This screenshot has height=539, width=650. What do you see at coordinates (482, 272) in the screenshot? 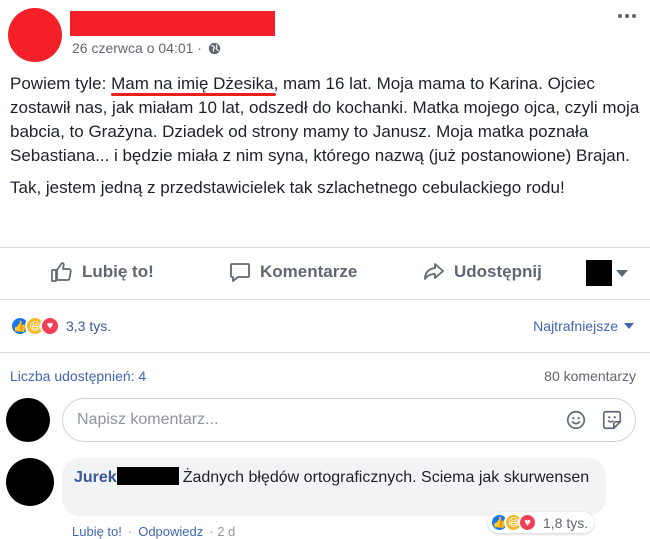
I see `share-button: Udostępnij` at bounding box center [482, 272].